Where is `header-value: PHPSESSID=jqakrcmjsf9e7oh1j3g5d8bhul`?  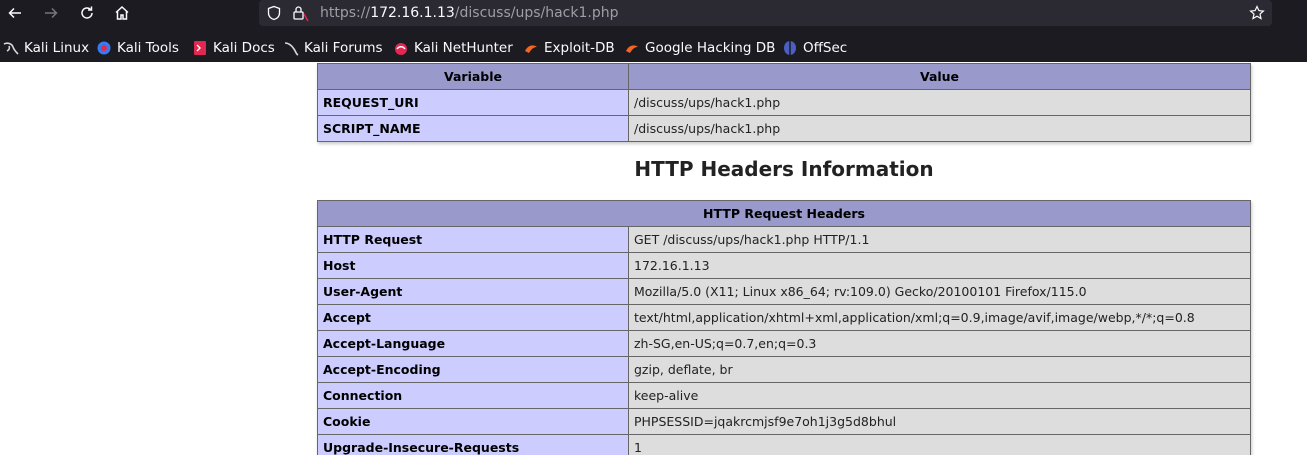 header-value: PHPSESSID=jqakrcmjsf9e7oh1j3g5d8bhul is located at coordinates (939, 421).